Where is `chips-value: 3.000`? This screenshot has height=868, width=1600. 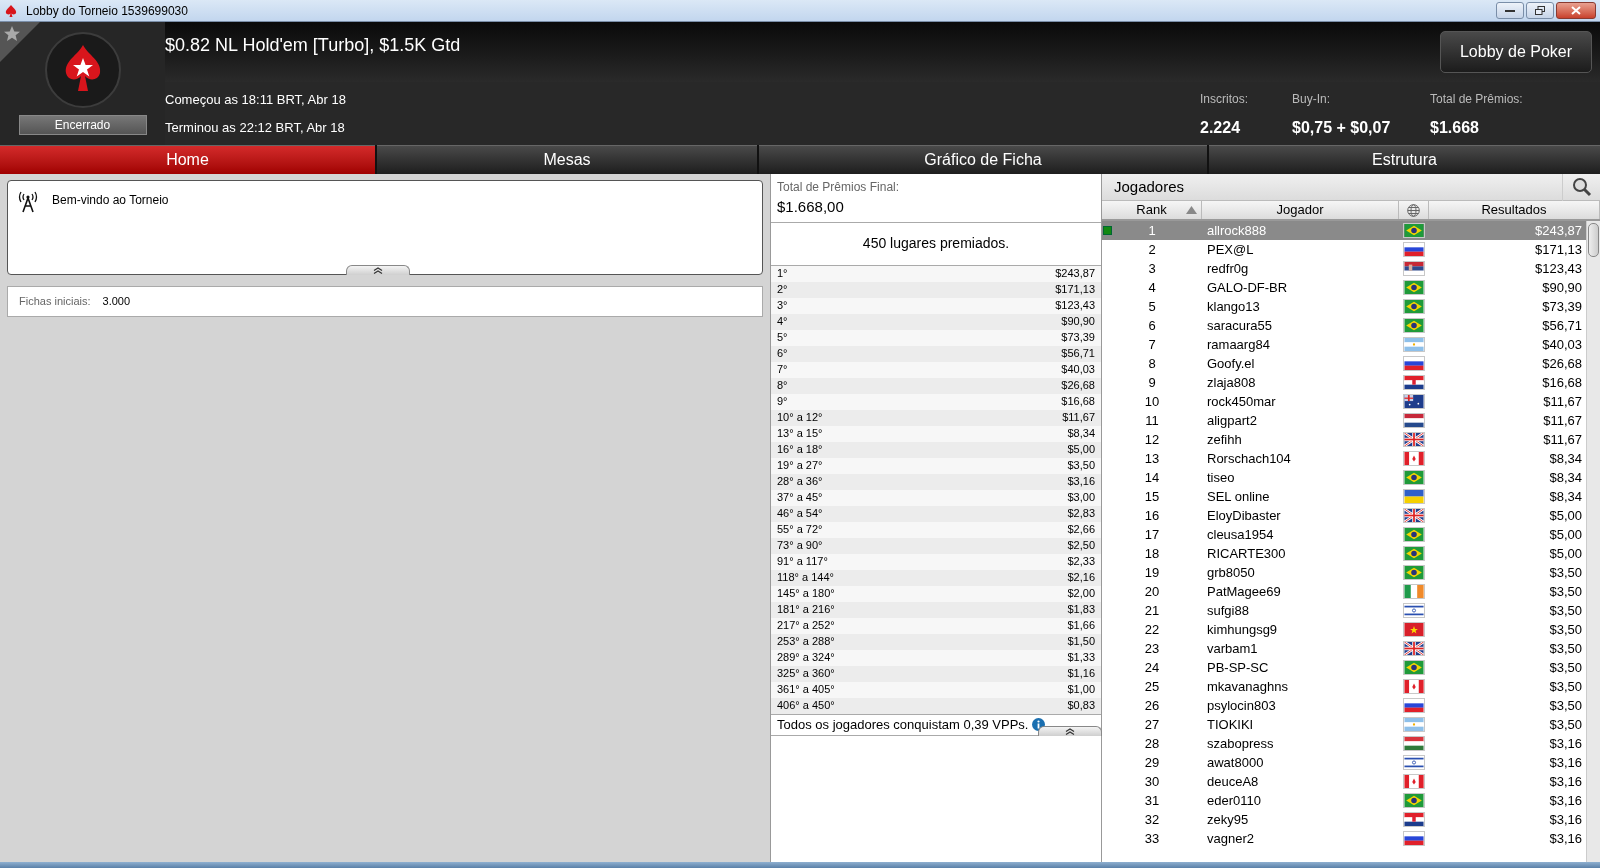 chips-value: 3.000 is located at coordinates (116, 302).